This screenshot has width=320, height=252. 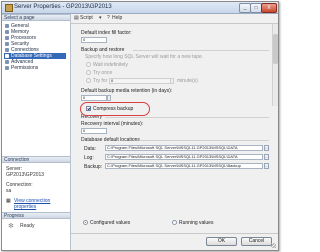 I want to click on configured-values-radio, so click(x=85, y=222).